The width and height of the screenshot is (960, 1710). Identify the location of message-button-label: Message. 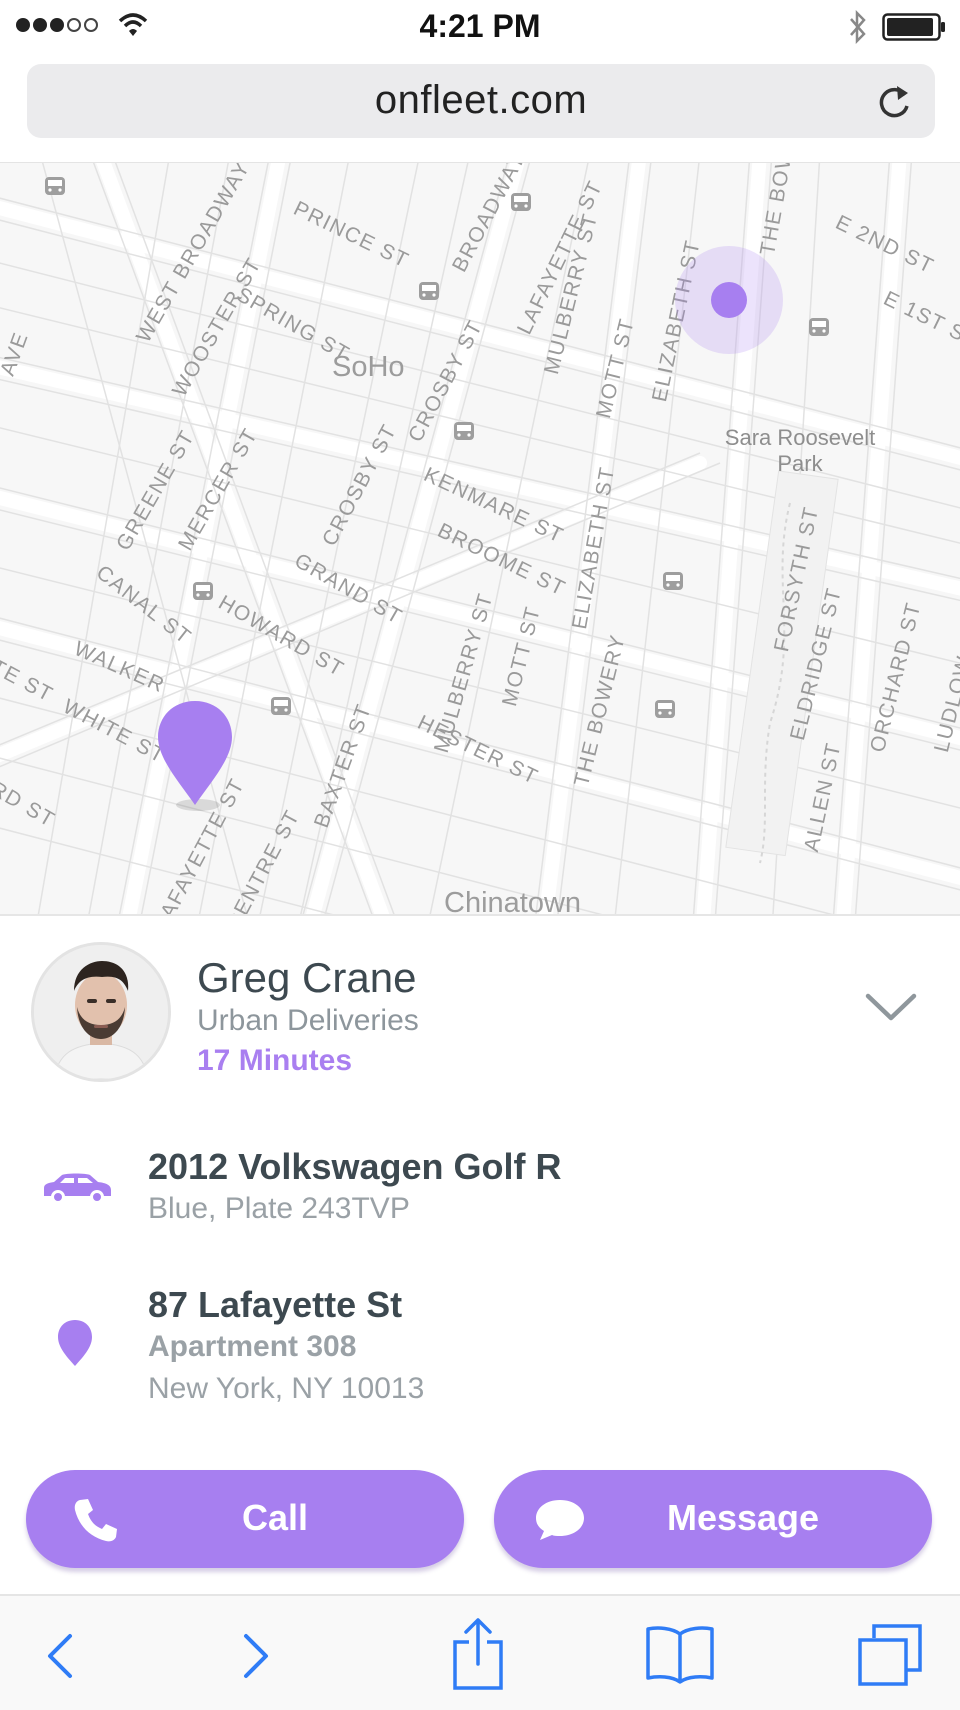
(743, 1517).